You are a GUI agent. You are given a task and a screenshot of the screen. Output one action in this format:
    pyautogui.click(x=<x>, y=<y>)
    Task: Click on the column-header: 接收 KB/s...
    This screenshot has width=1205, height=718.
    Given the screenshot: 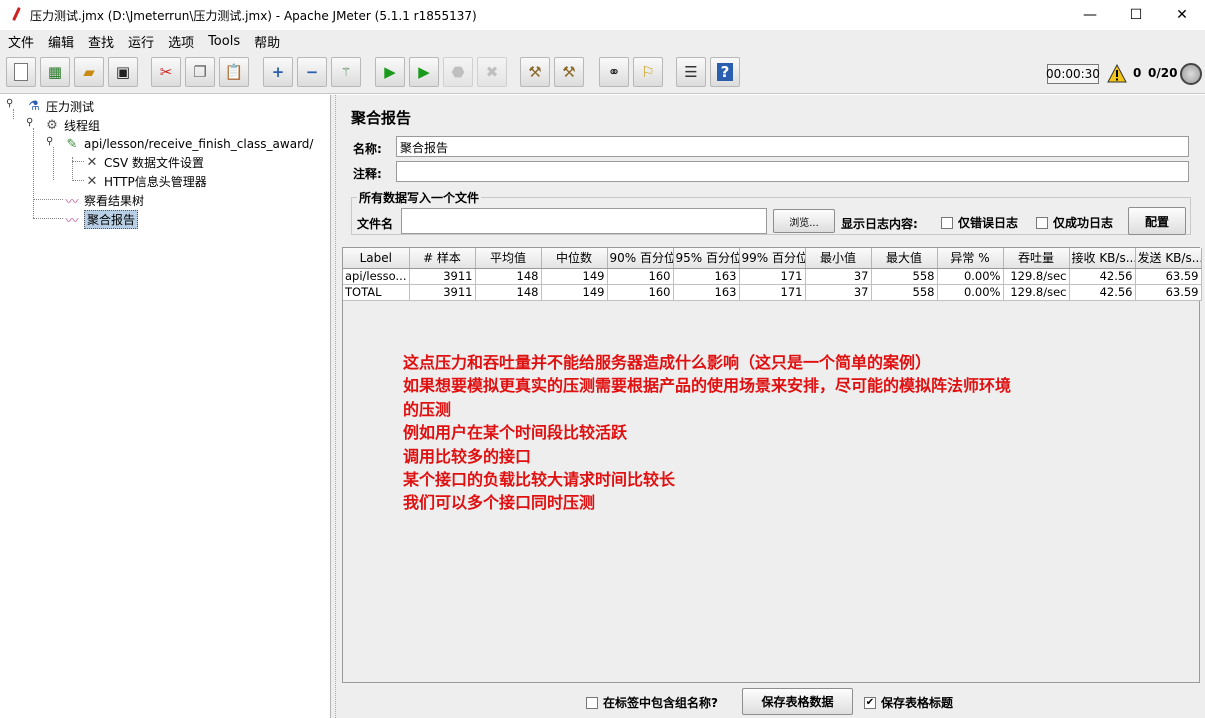 What is the action you would take?
    pyautogui.click(x=1102, y=258)
    